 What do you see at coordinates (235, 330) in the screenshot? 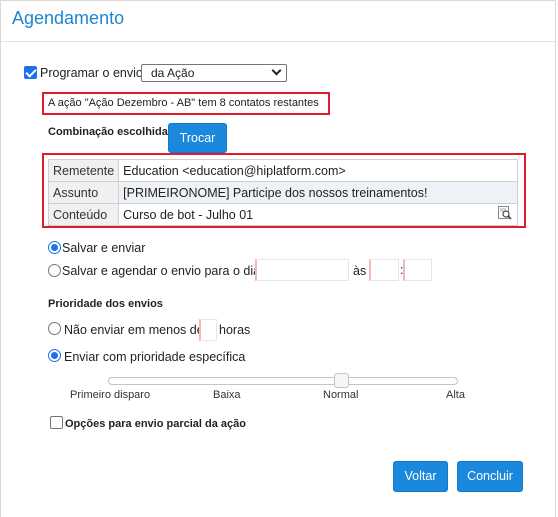
I see `hours-label: horas` at bounding box center [235, 330].